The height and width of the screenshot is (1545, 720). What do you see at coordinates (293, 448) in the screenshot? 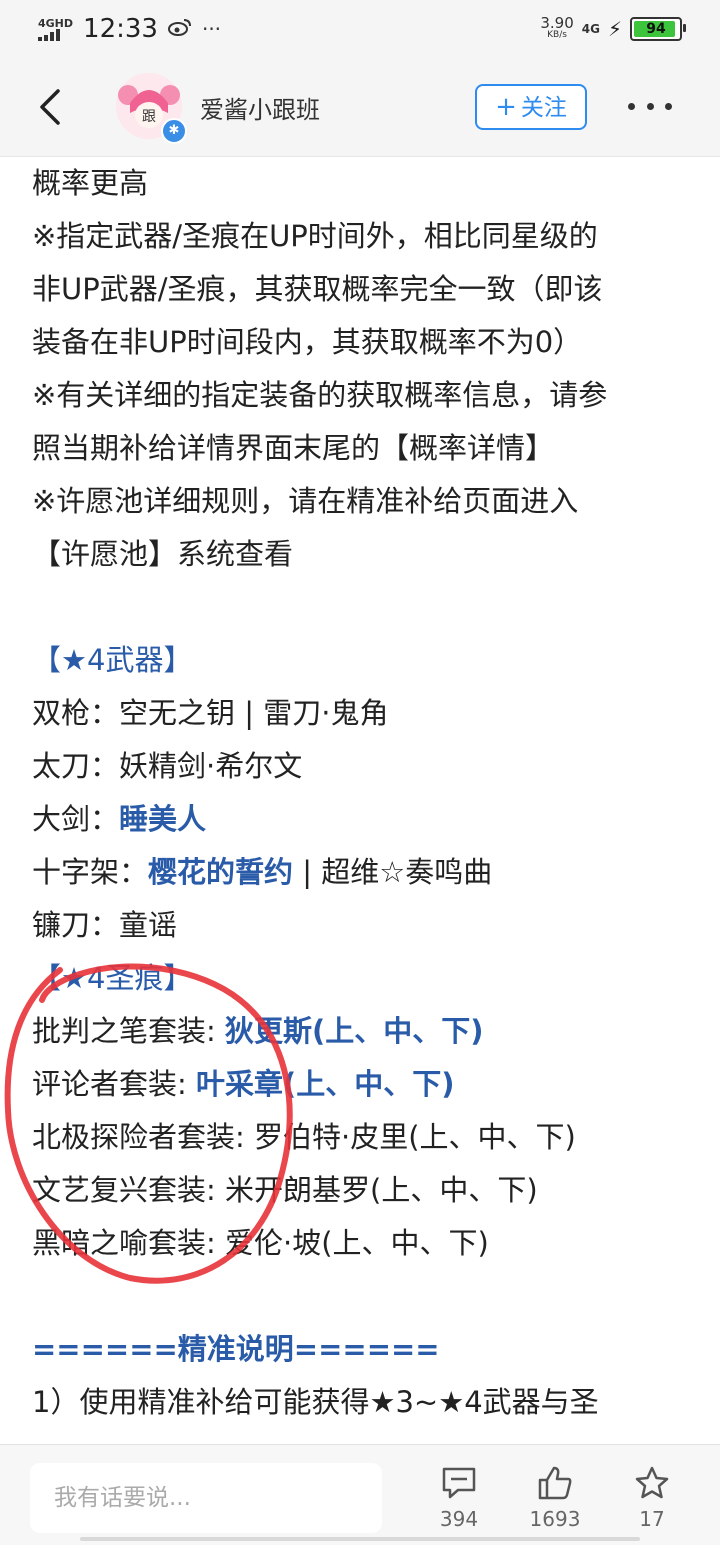
I see `content-line: 照当期补给详情界面末尾的【概率详情】` at bounding box center [293, 448].